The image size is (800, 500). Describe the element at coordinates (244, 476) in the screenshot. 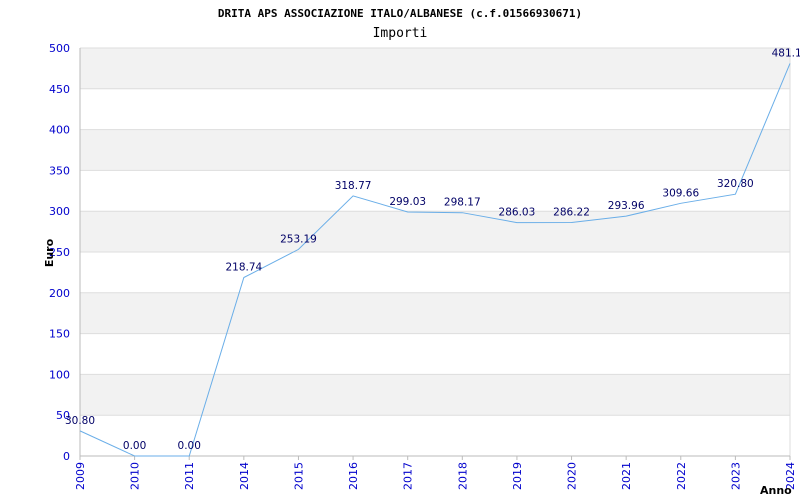

I see `x-tick-label: 2014` at that location.